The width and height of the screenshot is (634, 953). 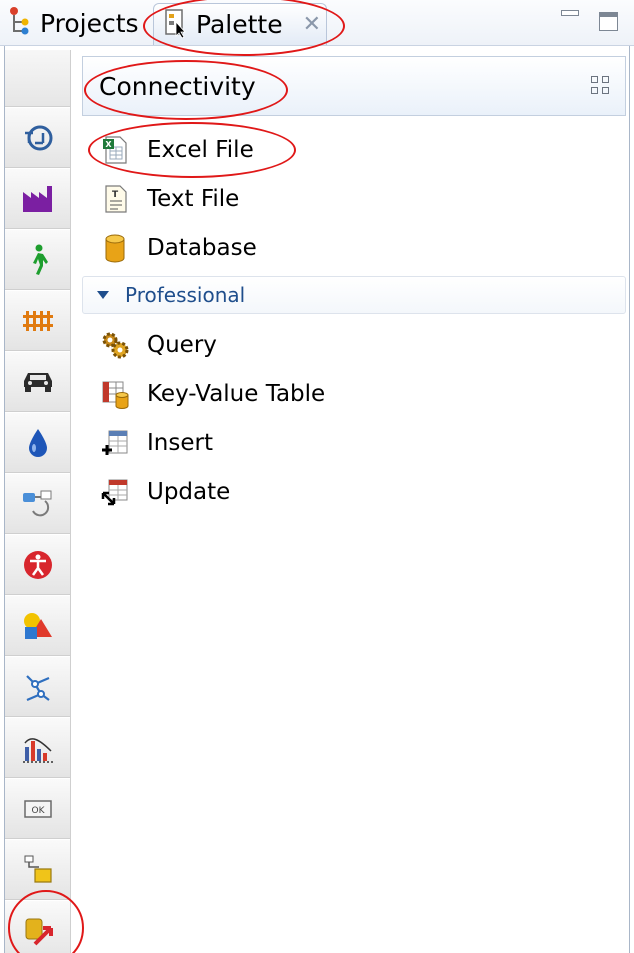 What do you see at coordinates (601, 86) in the screenshot?
I see `layout-options-icon` at bounding box center [601, 86].